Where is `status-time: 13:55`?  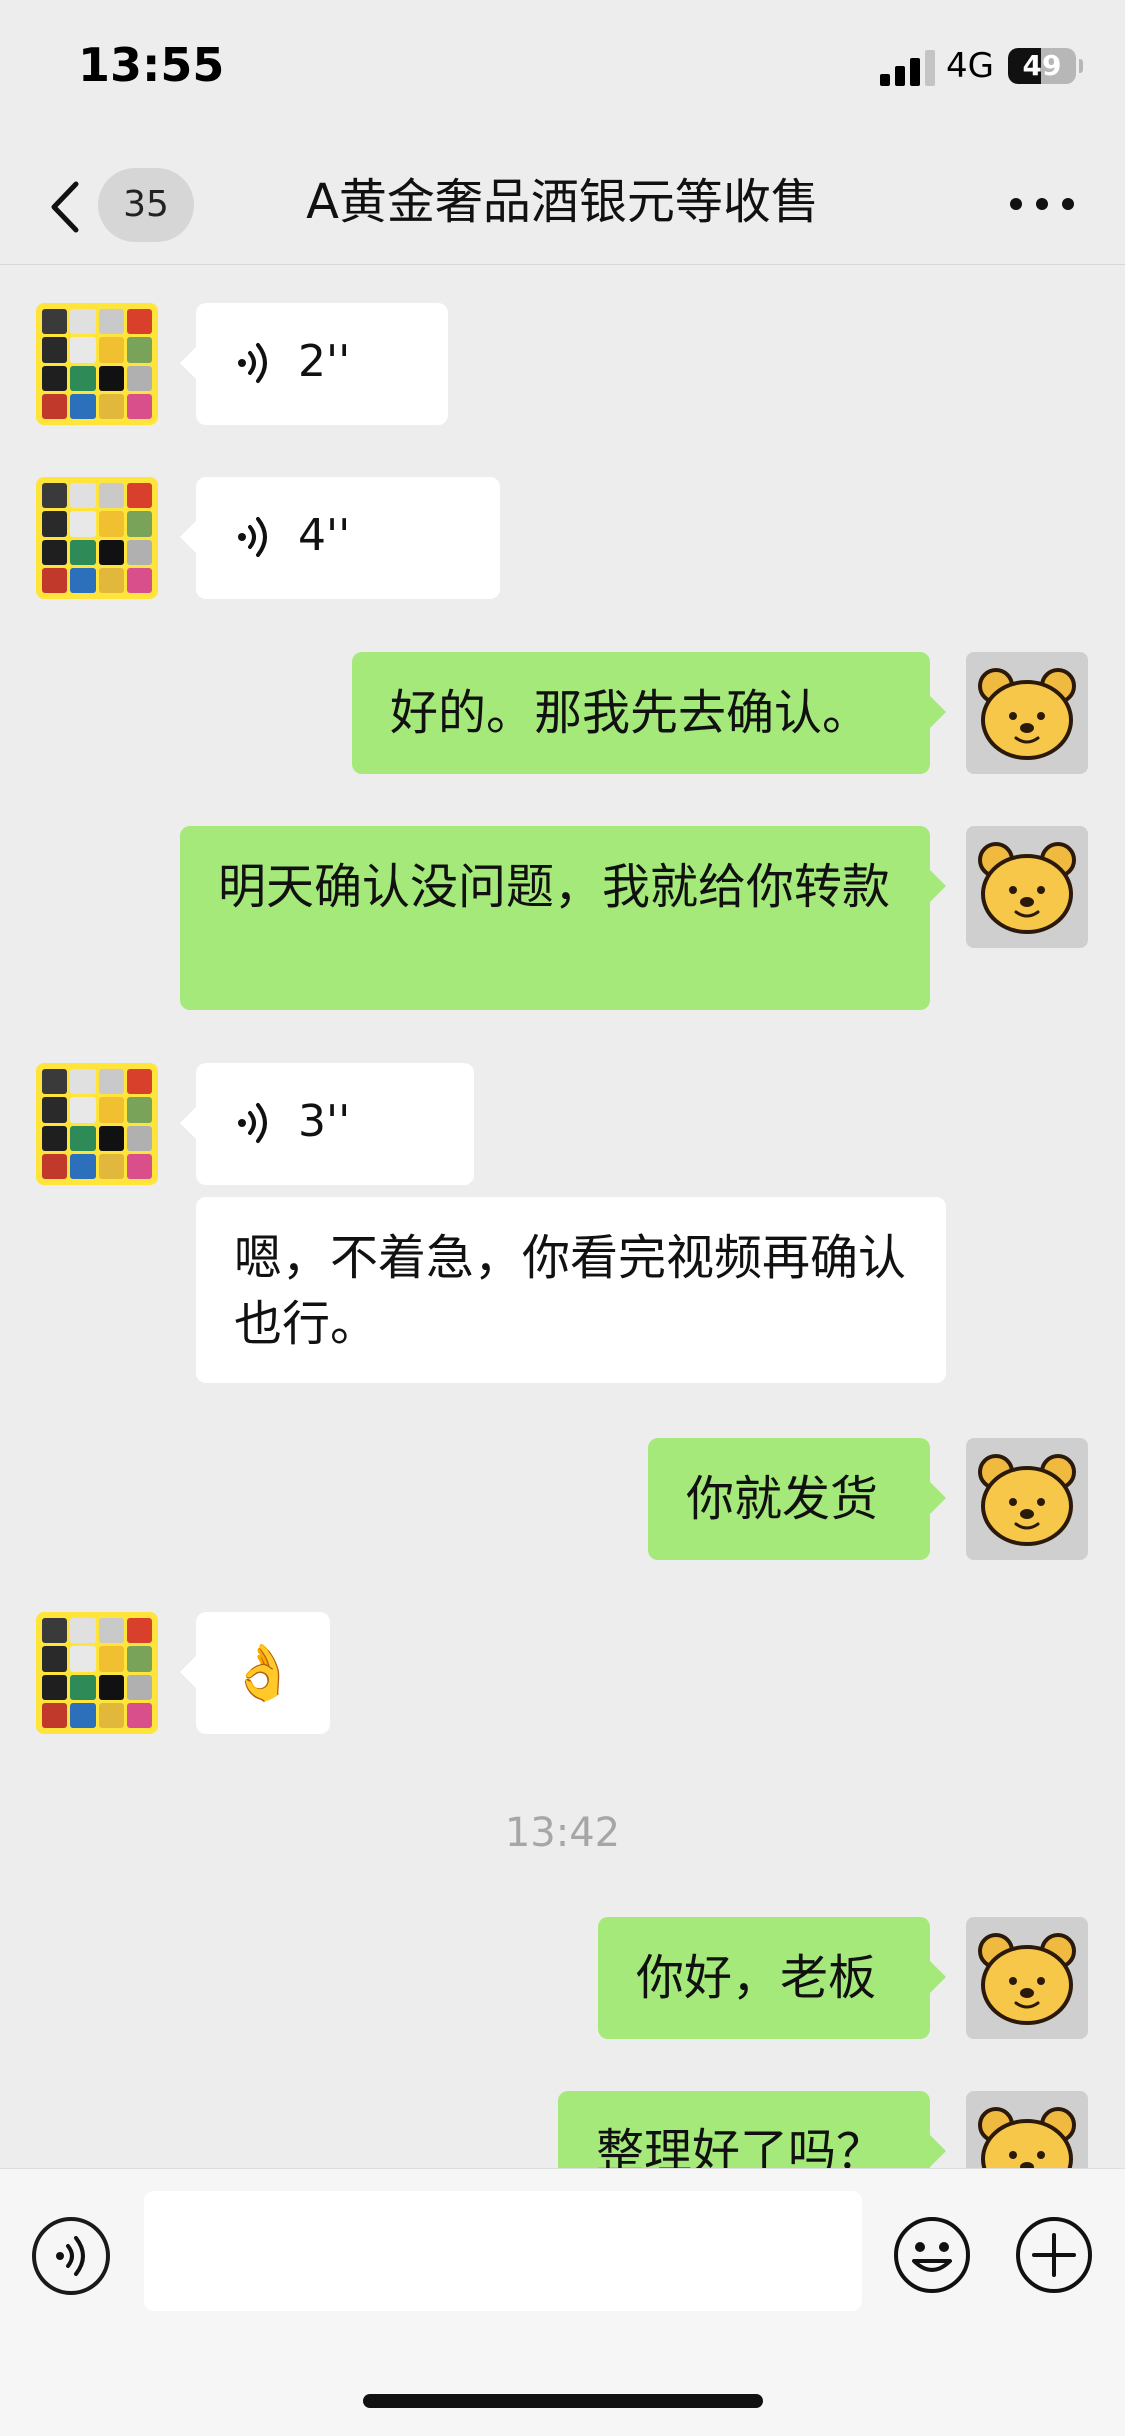
status-time: 13:55 is located at coordinates (151, 65).